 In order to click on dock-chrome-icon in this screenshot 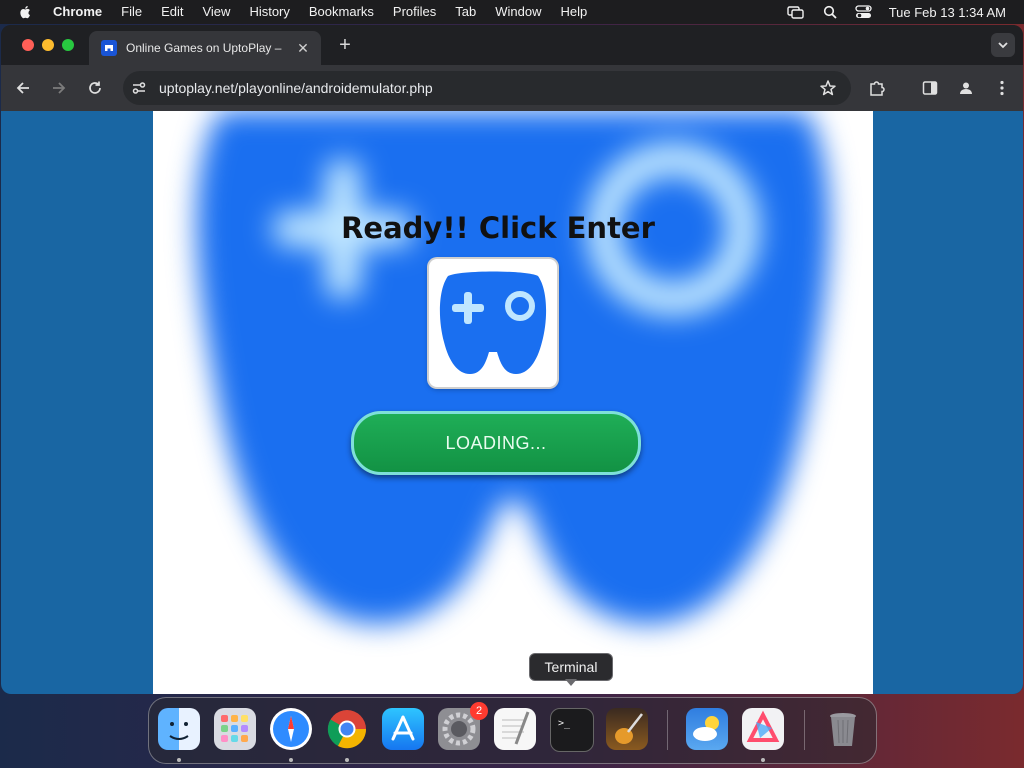, I will do `click(347, 729)`.